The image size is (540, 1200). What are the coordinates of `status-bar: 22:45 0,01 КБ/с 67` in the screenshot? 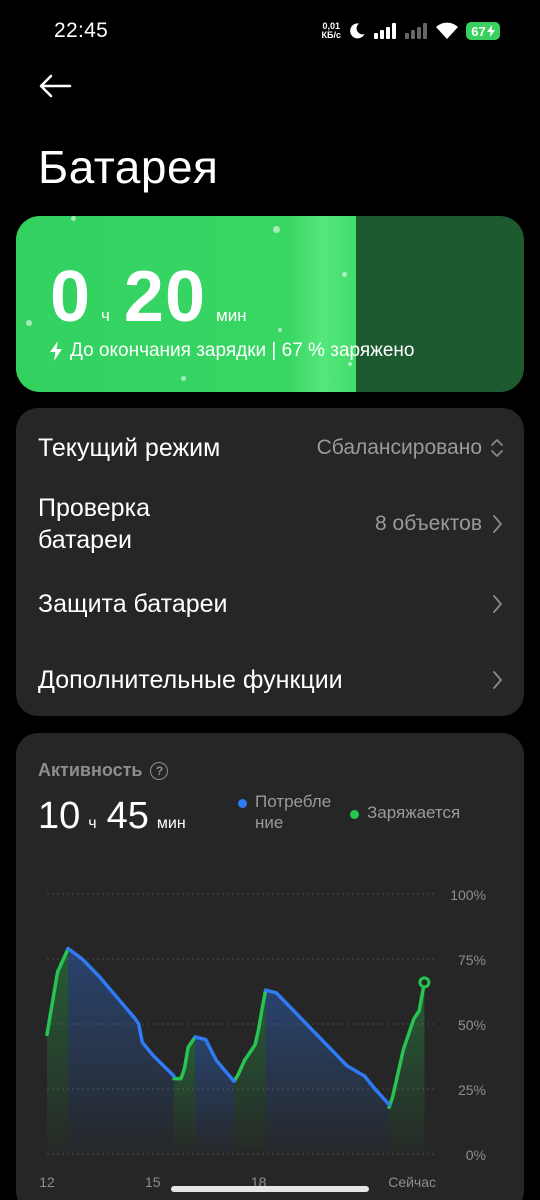 It's located at (270, 31).